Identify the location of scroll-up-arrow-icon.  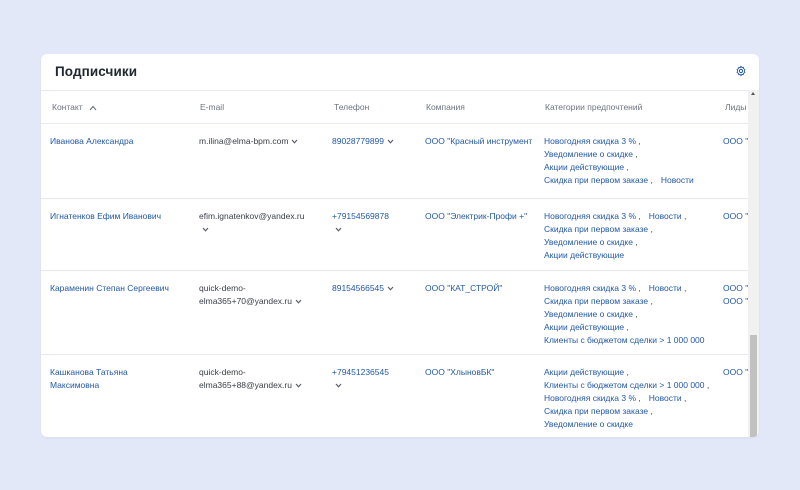
(753, 93).